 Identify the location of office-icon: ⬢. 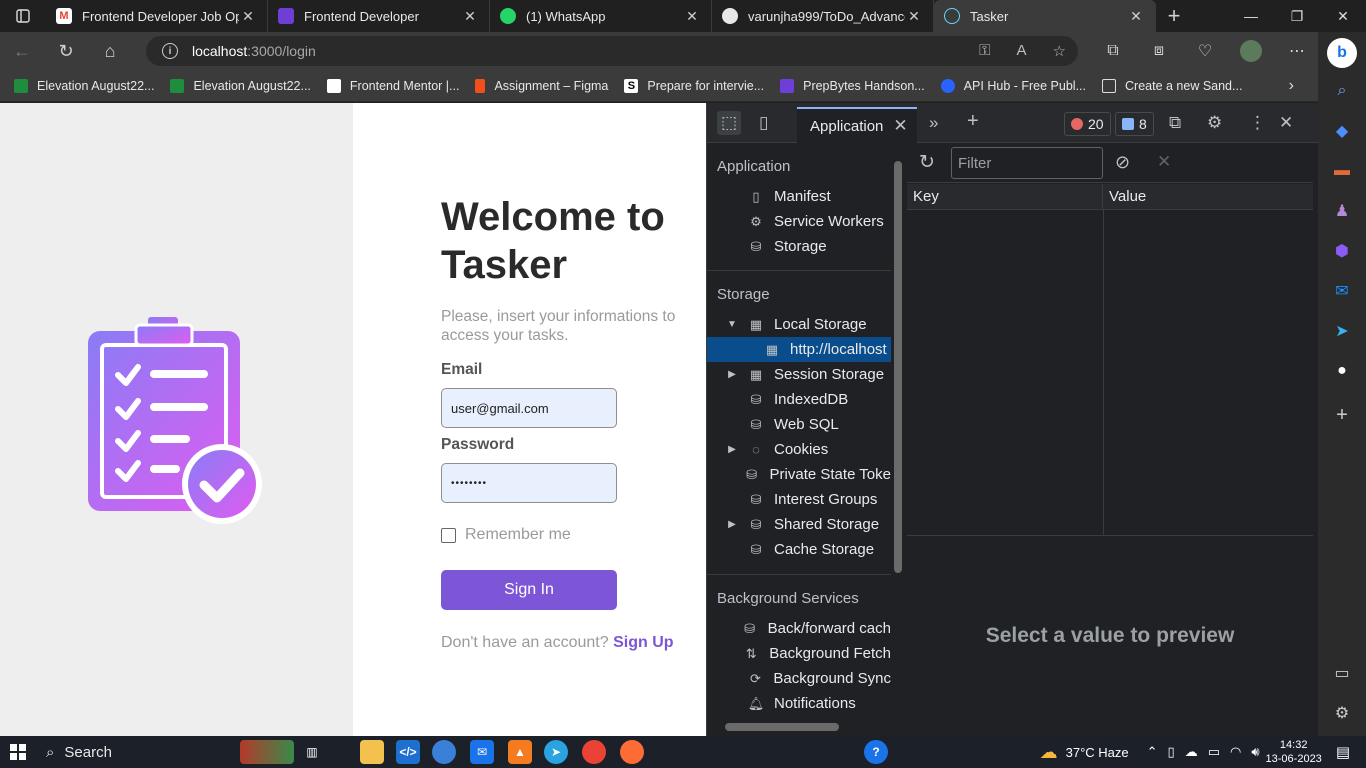
(1342, 251).